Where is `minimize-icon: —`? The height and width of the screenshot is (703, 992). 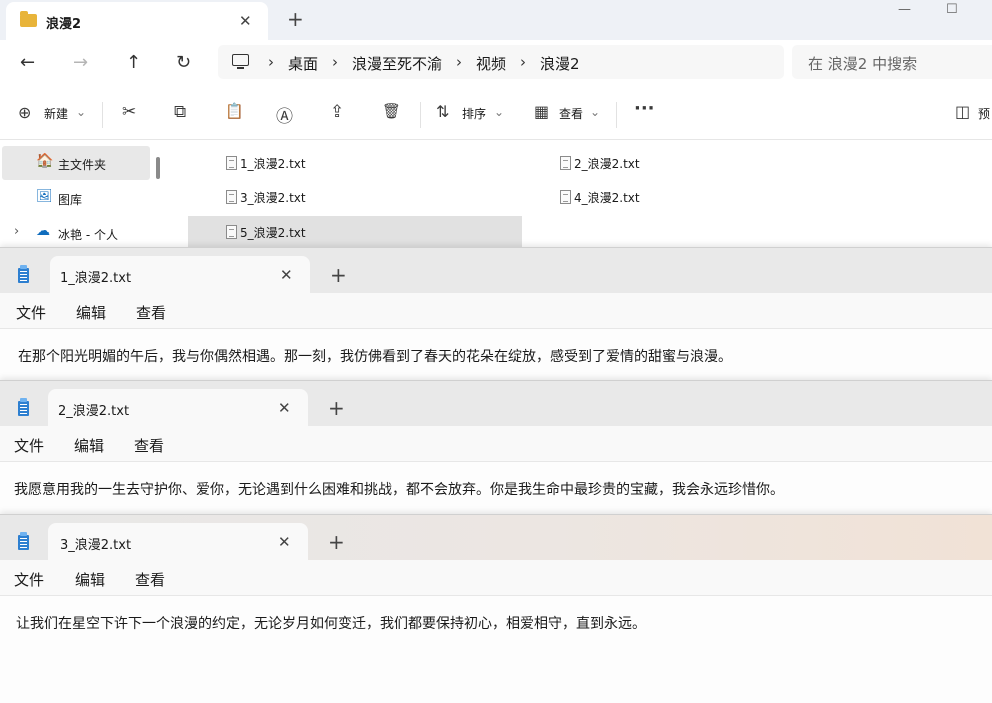 minimize-icon: — is located at coordinates (904, 9).